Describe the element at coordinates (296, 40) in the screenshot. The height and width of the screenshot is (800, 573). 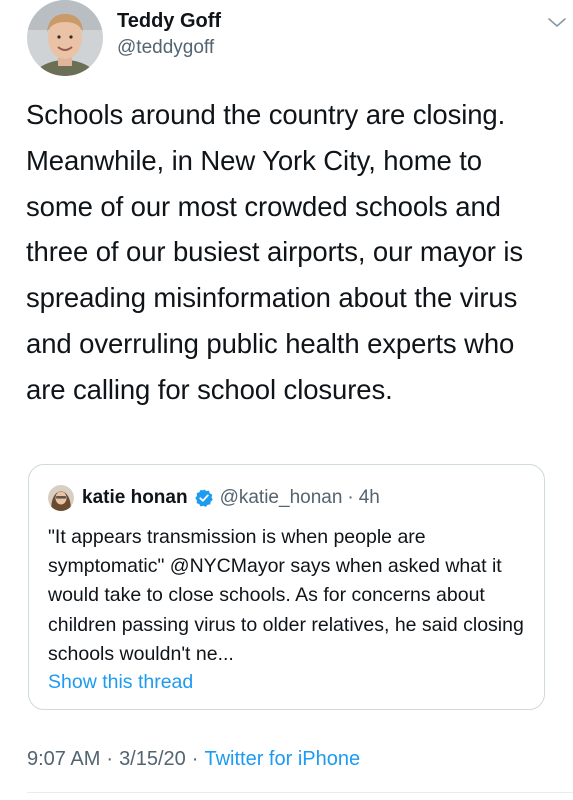
I see `tweet-header: Teddy Goff @teddygoff` at that location.